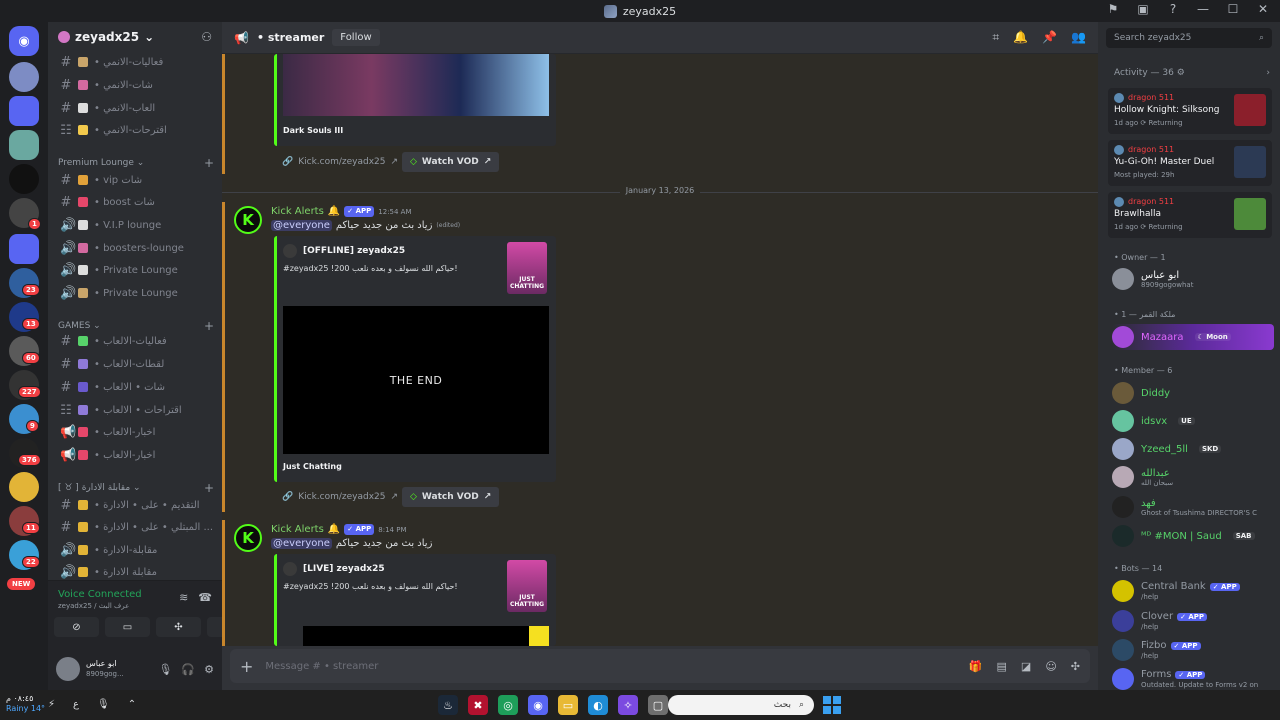 This screenshot has height=720, width=1280. What do you see at coordinates (448, 705) in the screenshot?
I see `steam-icon: ♨` at bounding box center [448, 705].